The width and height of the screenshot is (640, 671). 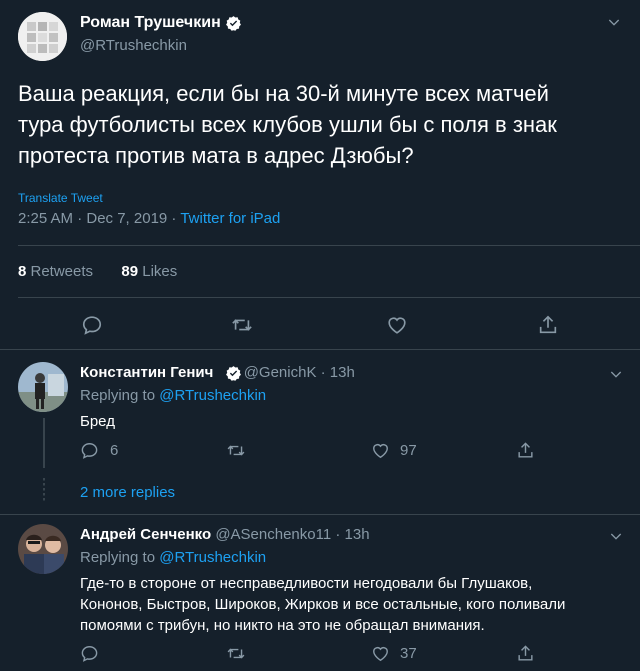 What do you see at coordinates (42, 36) in the screenshot?
I see `author-avatar` at bounding box center [42, 36].